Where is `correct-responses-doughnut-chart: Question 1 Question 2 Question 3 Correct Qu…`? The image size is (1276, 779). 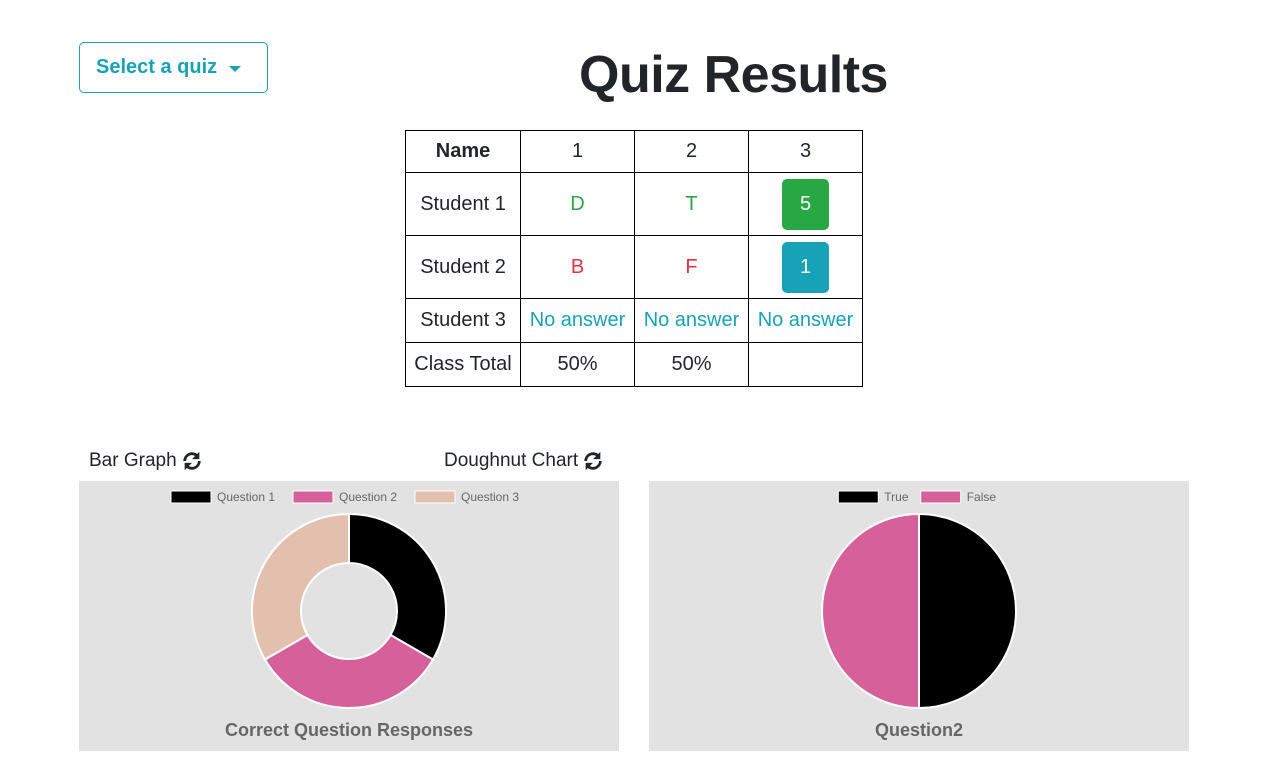
correct-responses-doughnut-chart: Question 1 Question 2 Question 3 Correct Qu… is located at coordinates (344, 615).